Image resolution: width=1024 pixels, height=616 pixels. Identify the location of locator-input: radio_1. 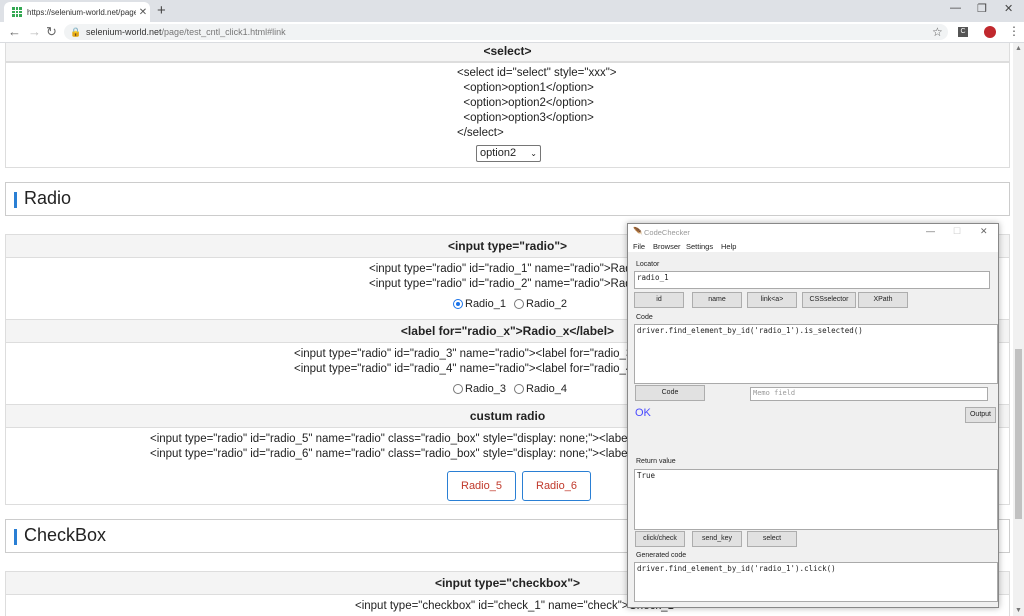
(812, 280).